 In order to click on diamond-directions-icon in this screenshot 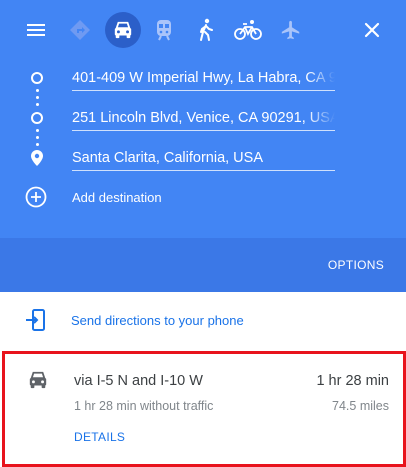, I will do `click(80, 30)`.